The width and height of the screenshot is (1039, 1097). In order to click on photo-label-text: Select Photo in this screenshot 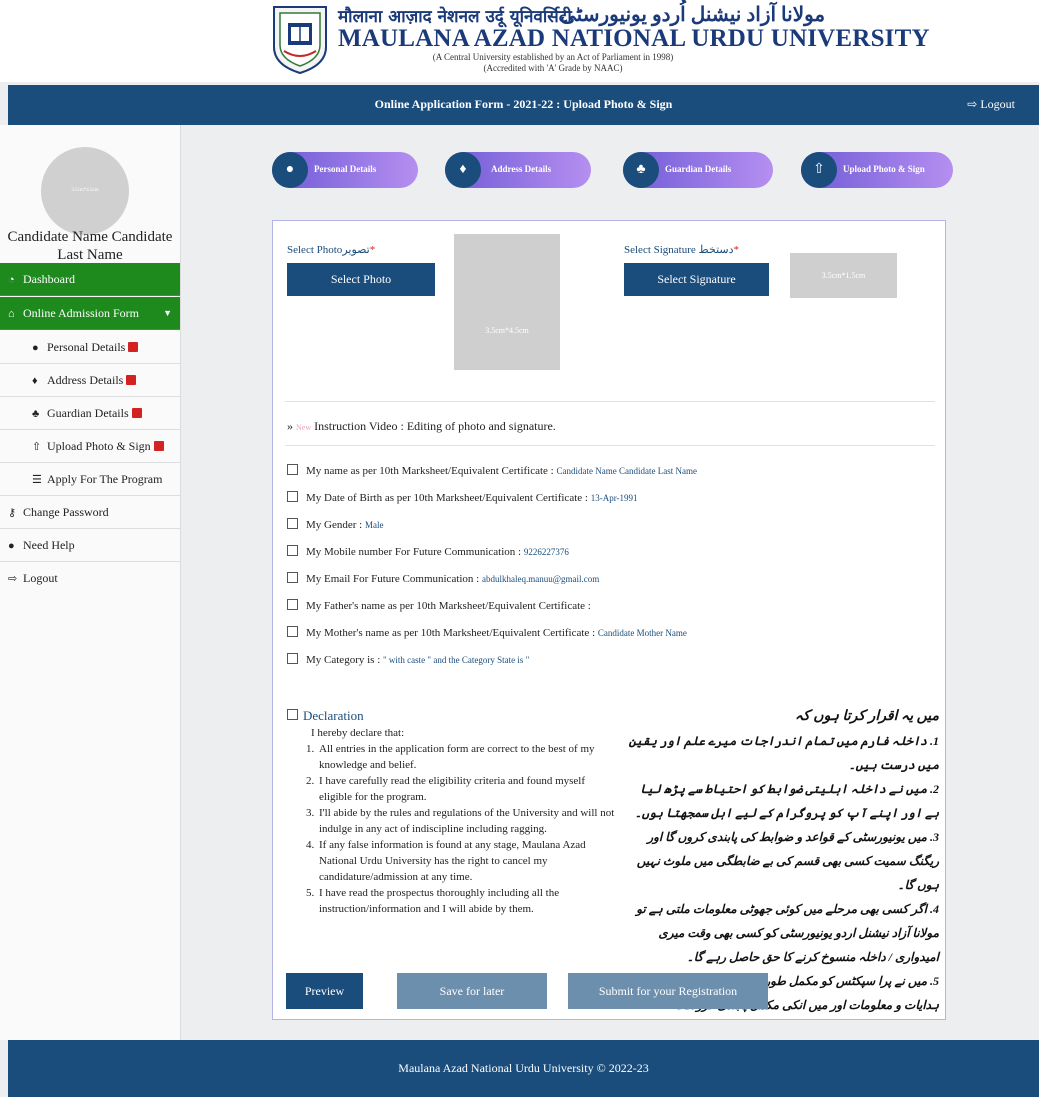, I will do `click(315, 250)`.